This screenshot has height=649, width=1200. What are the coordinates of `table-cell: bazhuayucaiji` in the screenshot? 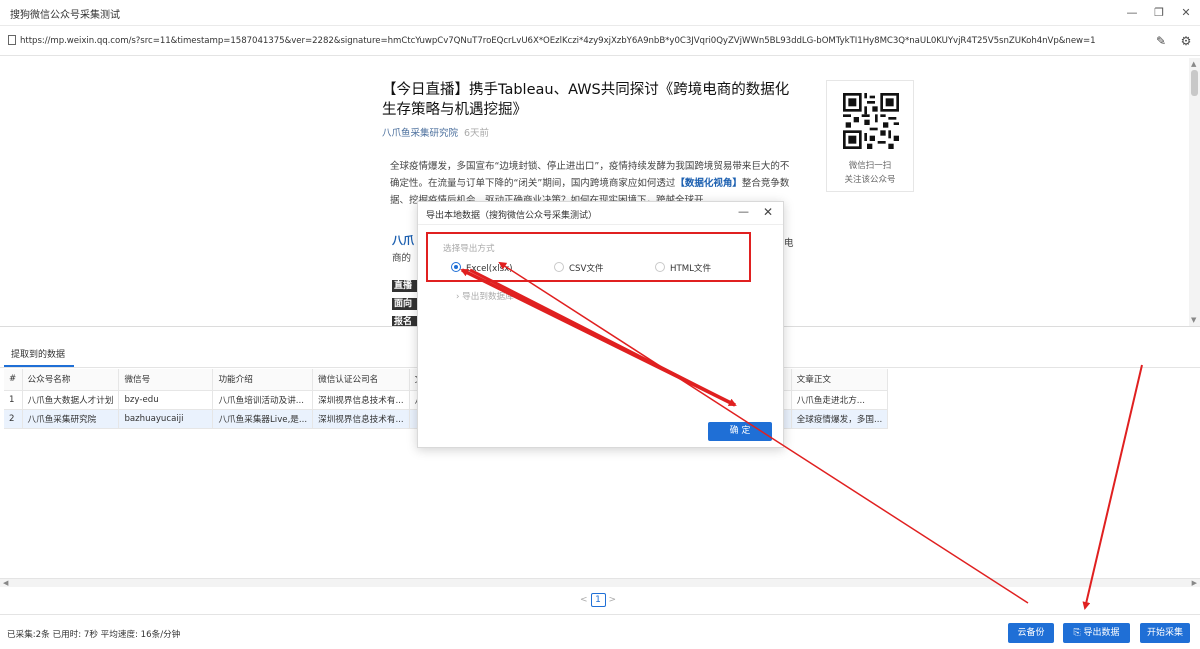 It's located at (166, 419).